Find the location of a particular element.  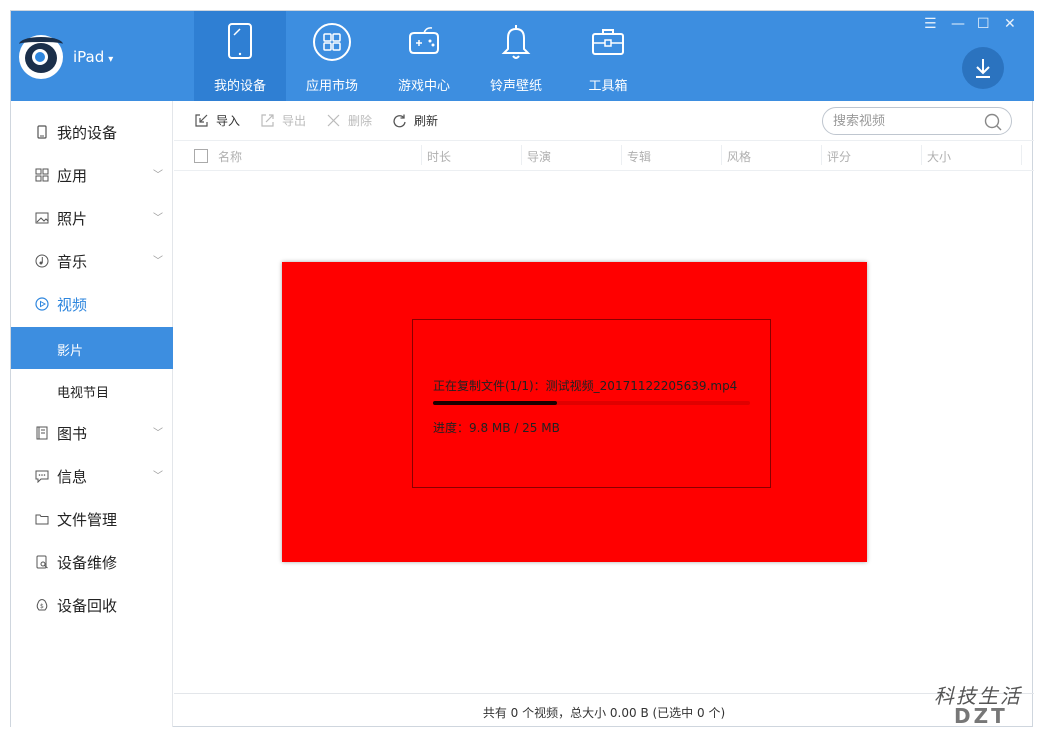

tab-game-center: 游戏中心 is located at coordinates (424, 56).